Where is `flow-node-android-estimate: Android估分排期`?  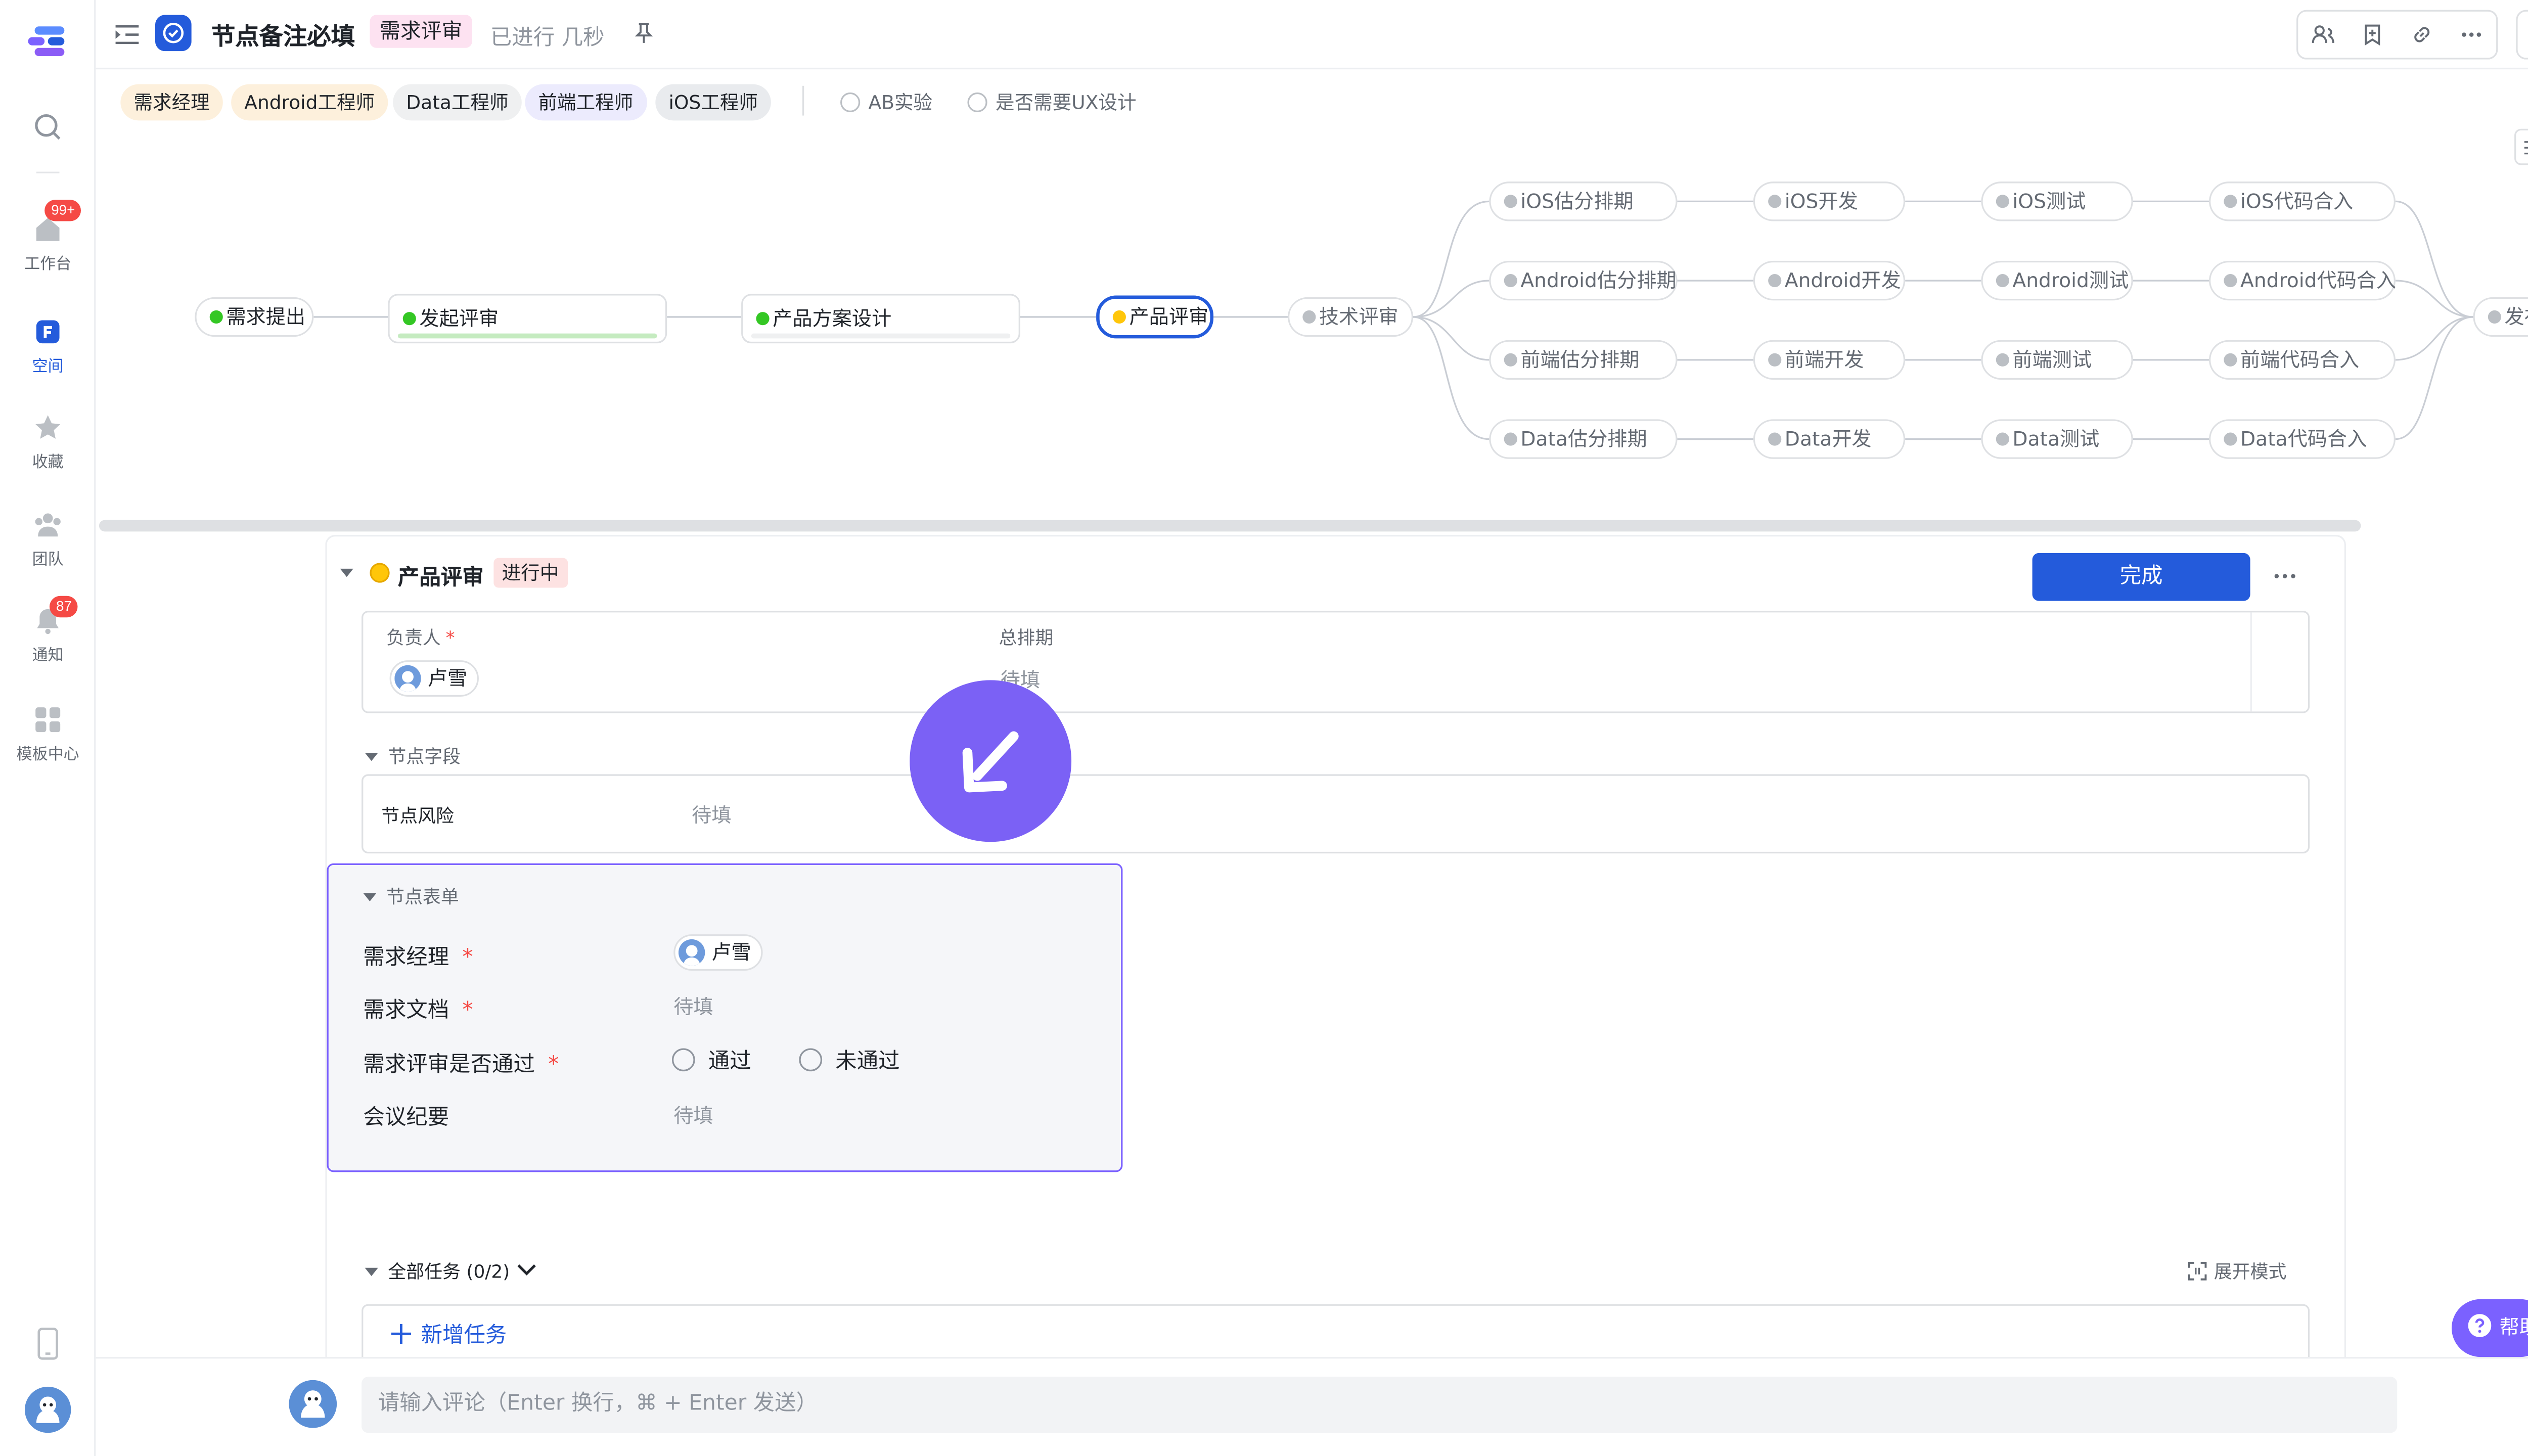 flow-node-android-estimate: Android估分排期 is located at coordinates (1584, 280).